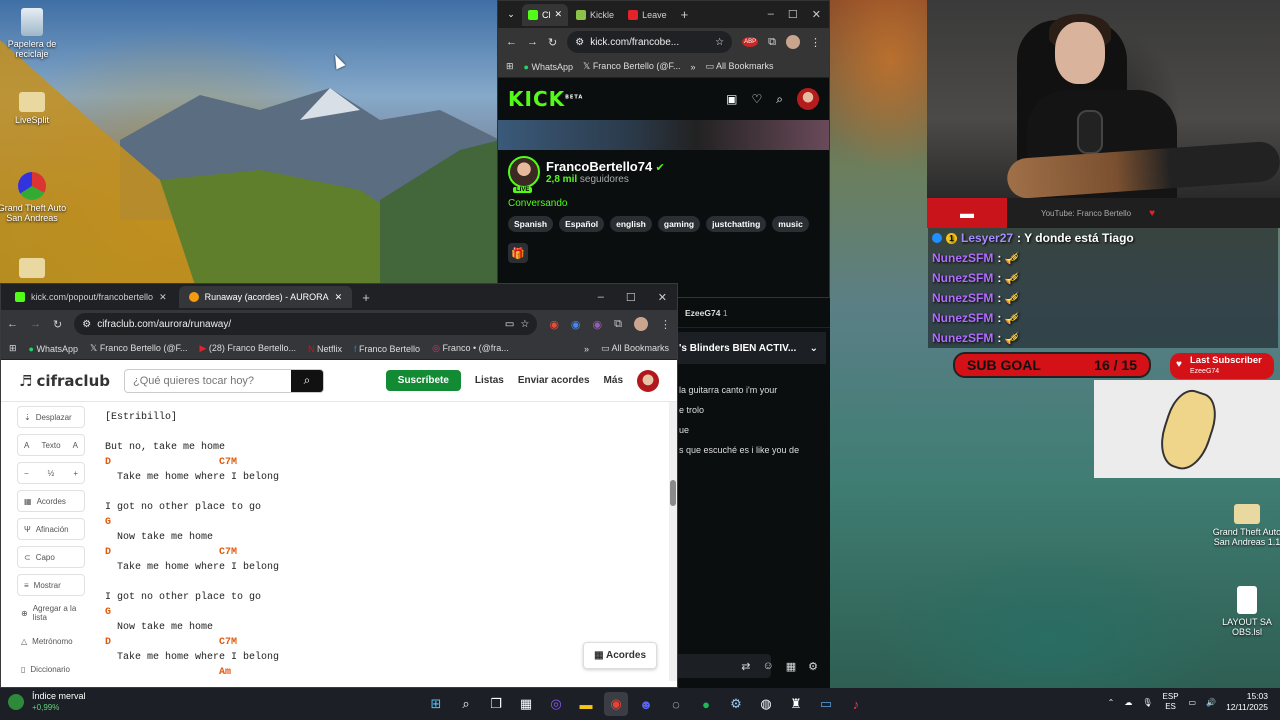  I want to click on nav-link-mas: Más, so click(613, 380).